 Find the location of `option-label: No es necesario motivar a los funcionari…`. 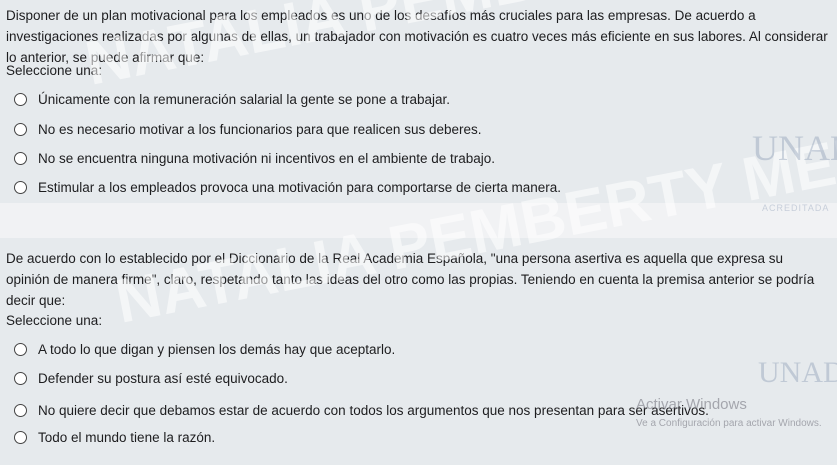

option-label: No es necesario motivar a los funcionari… is located at coordinates (260, 129).